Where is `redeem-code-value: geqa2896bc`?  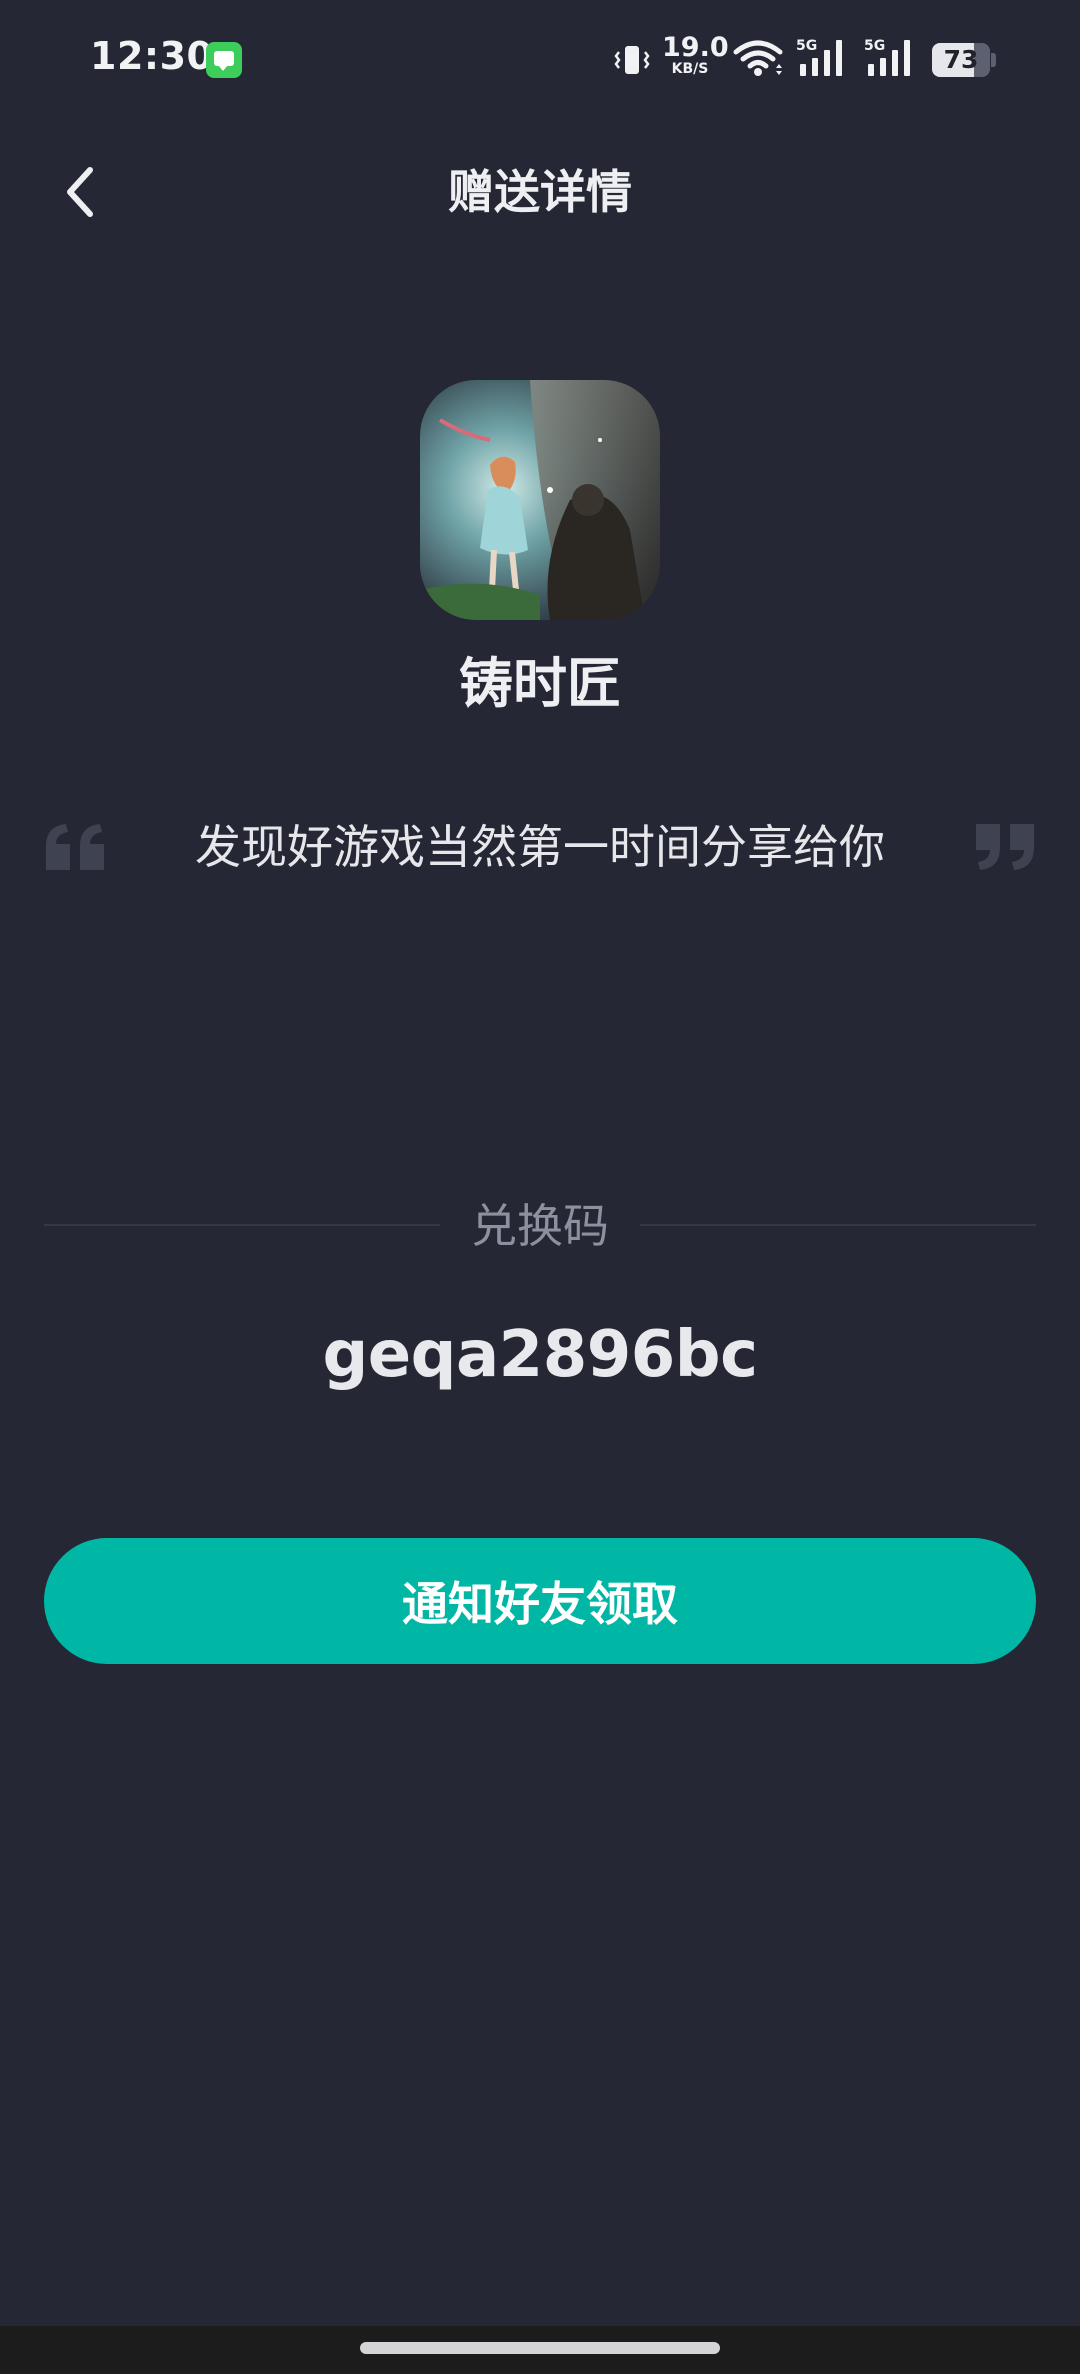 redeem-code-value: geqa2896bc is located at coordinates (540, 1355).